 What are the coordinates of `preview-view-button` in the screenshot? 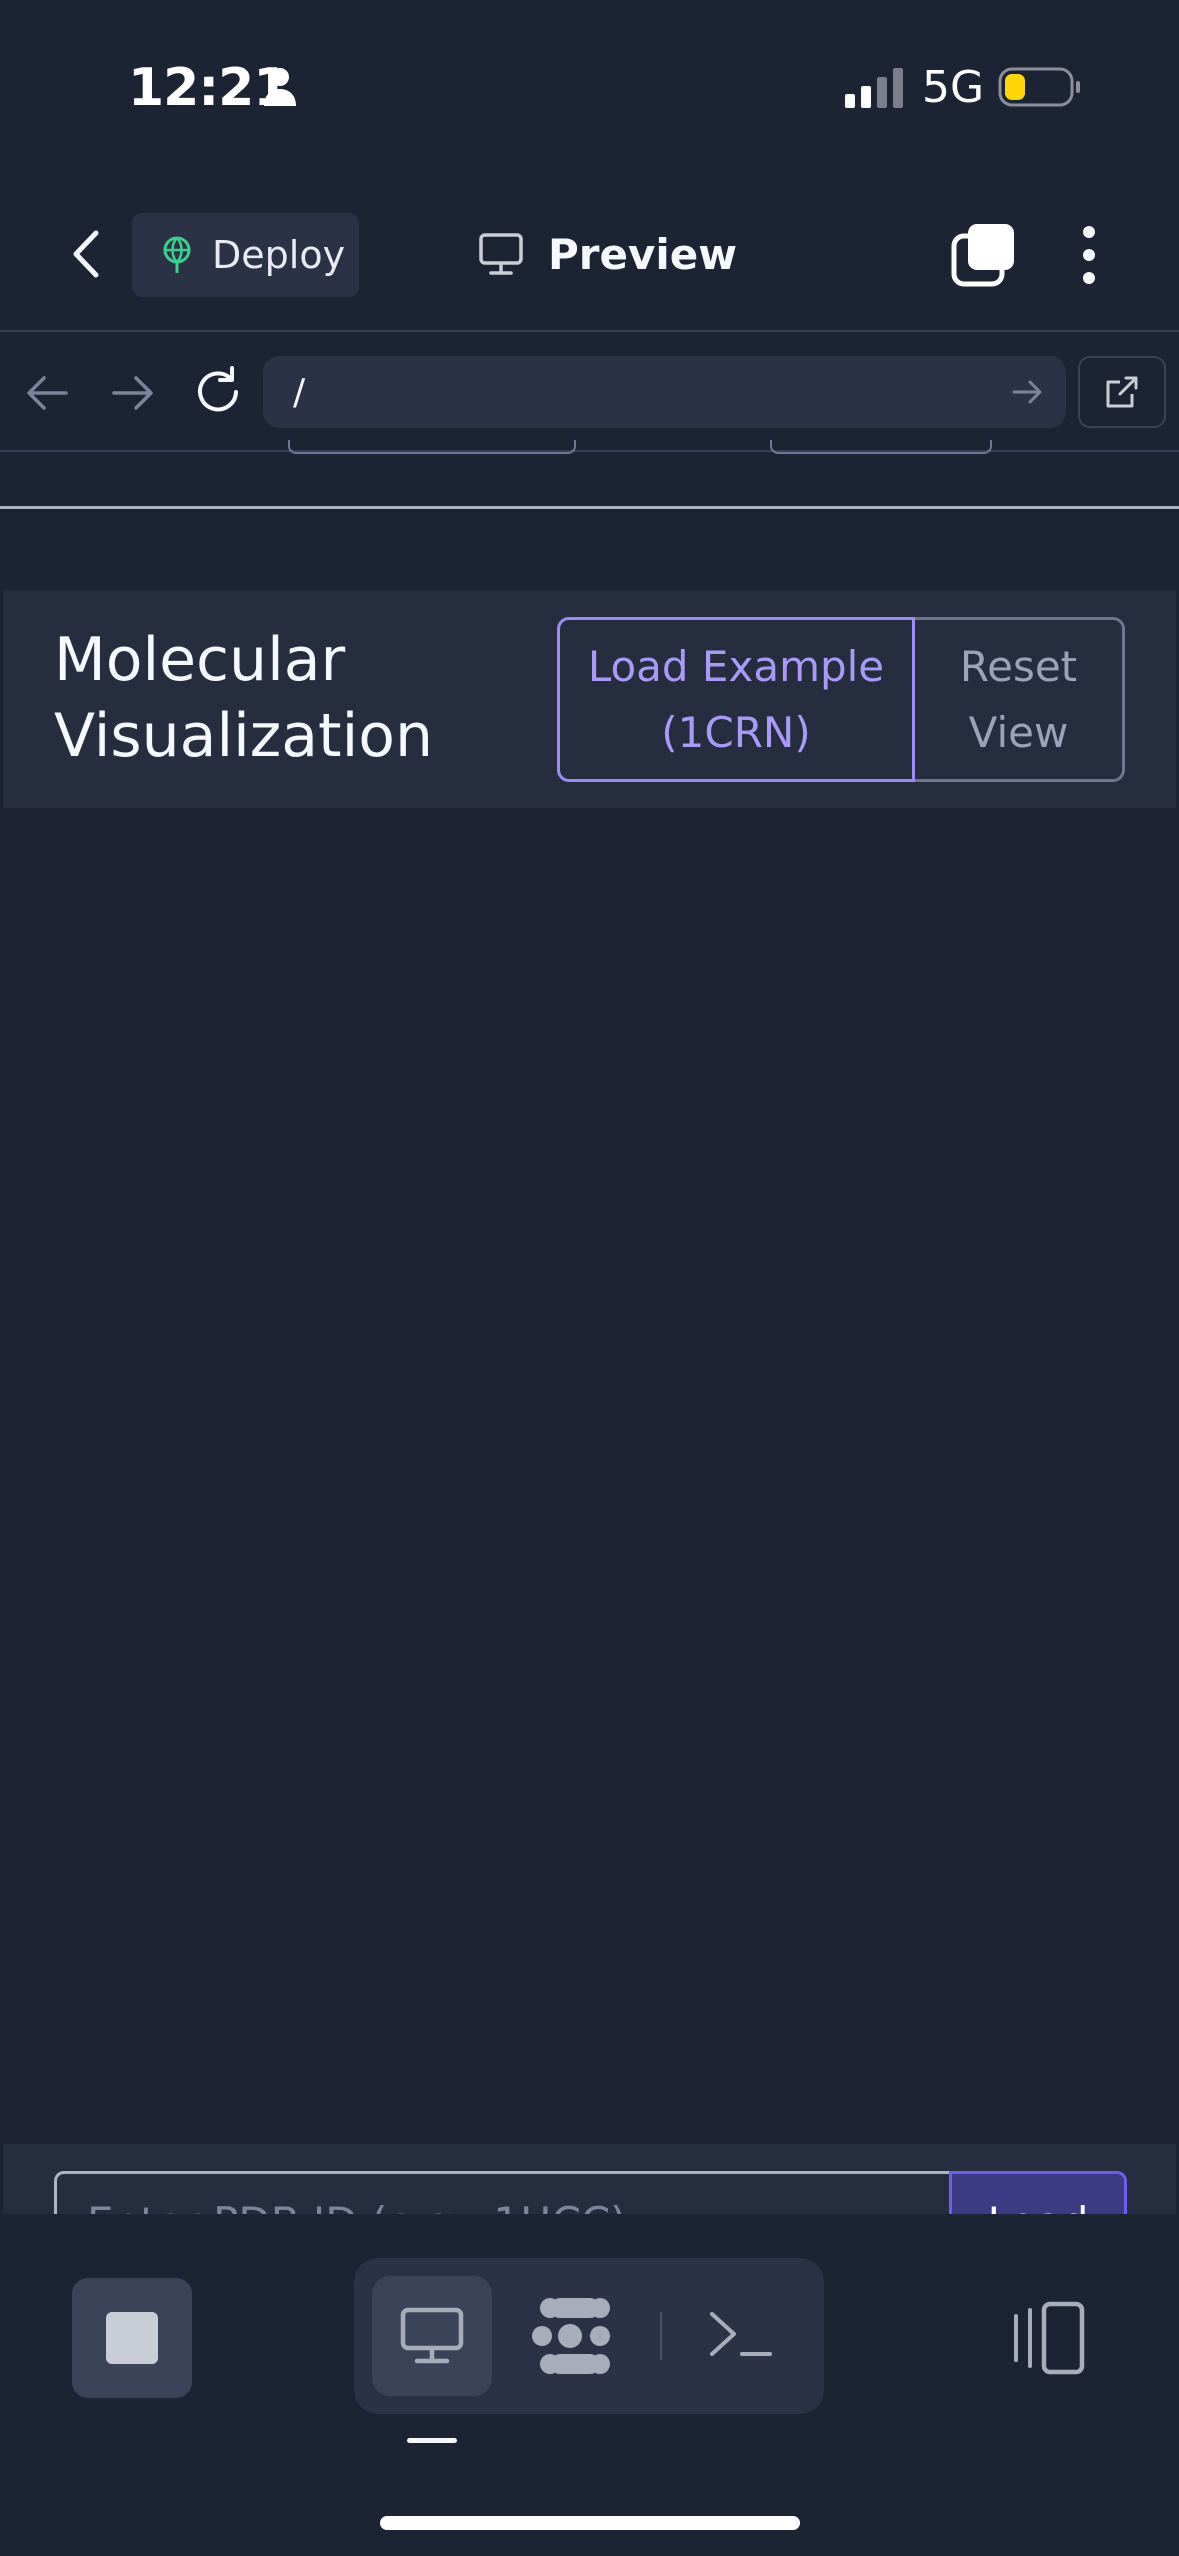 It's located at (432, 2336).